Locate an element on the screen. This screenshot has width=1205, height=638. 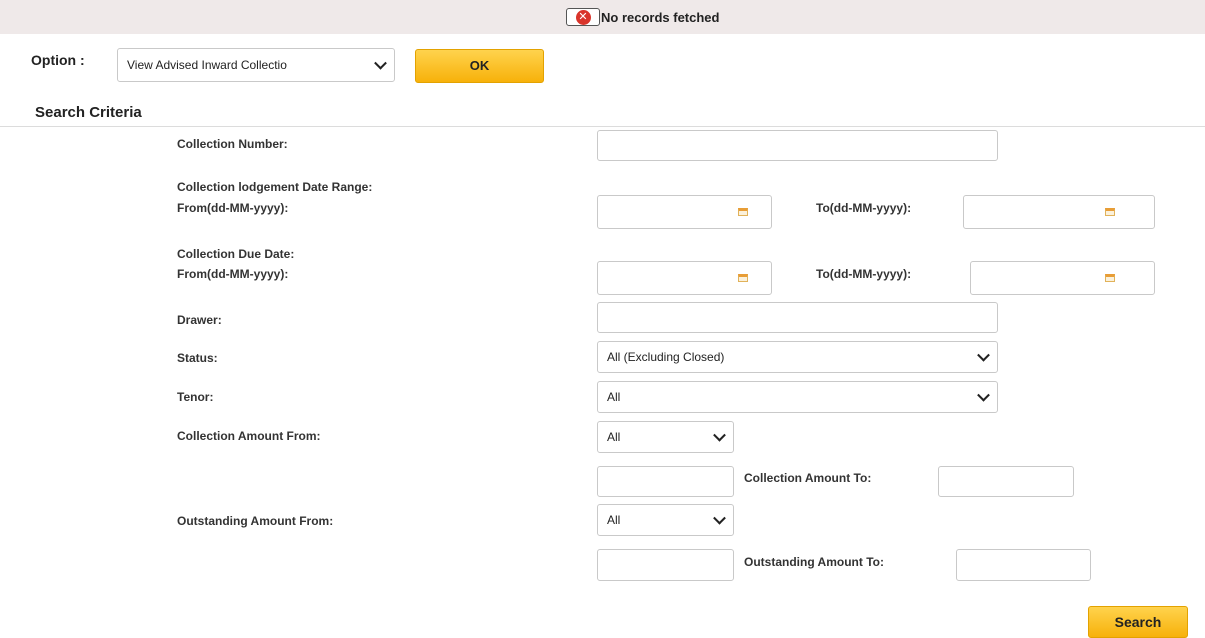
lodgement-from-label: From(dd-MM-yyyy): is located at coordinates (233, 208).